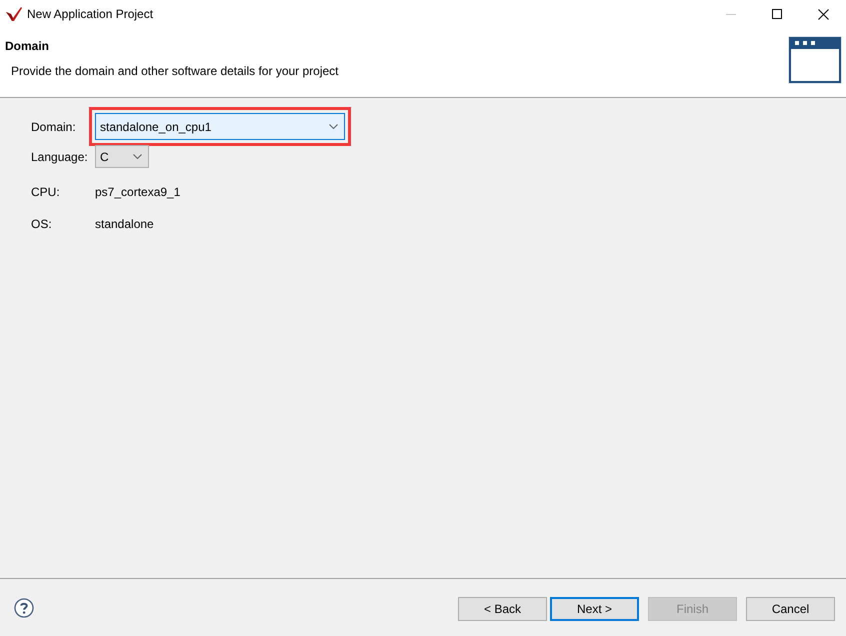 The width and height of the screenshot is (846, 636). Describe the element at coordinates (27, 46) in the screenshot. I see `page-title: Domain` at that location.